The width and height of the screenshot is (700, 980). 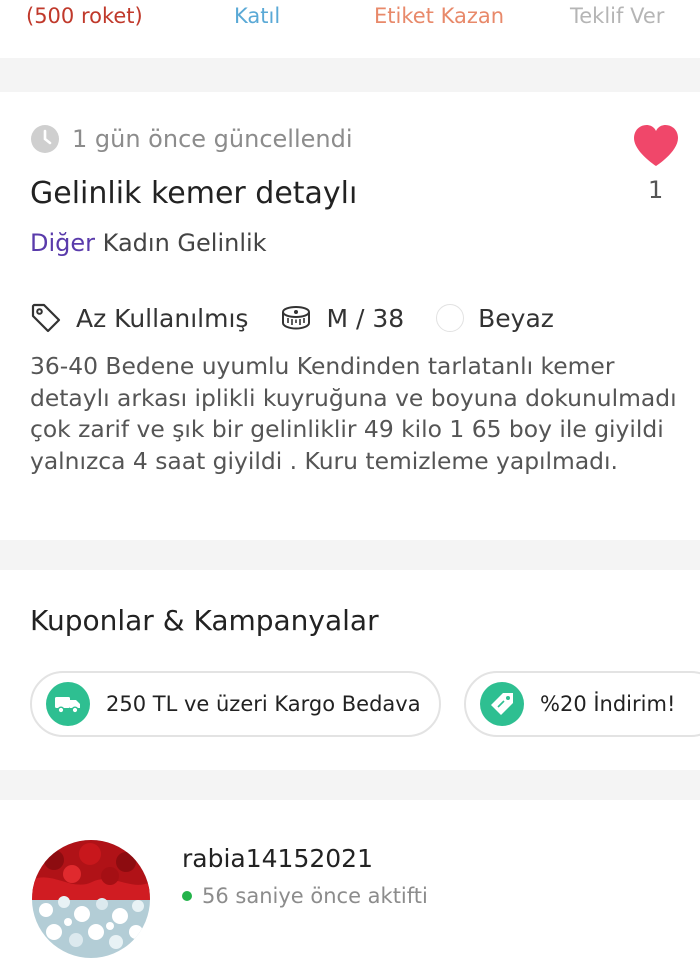 What do you see at coordinates (617, 16) in the screenshot?
I see `make-offer-label: Teklif Ver` at bounding box center [617, 16].